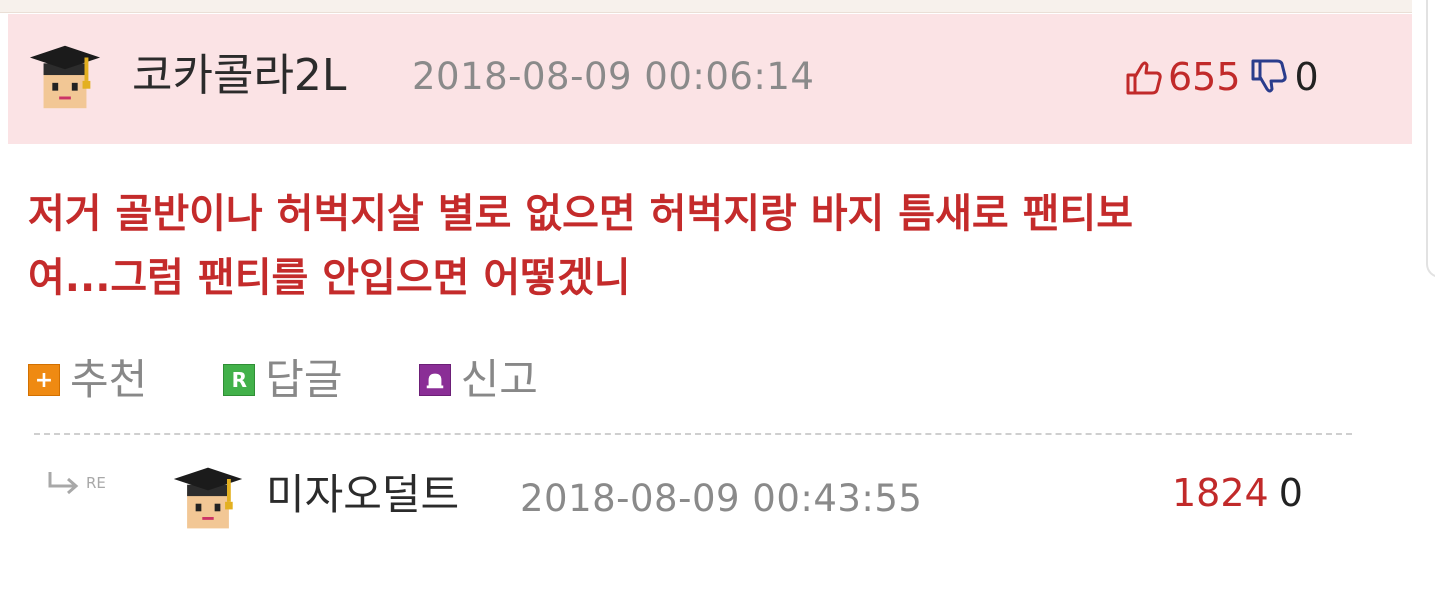 This screenshot has height=611, width=1435. What do you see at coordinates (109, 379) in the screenshot?
I see `recommend-label: 추천` at bounding box center [109, 379].